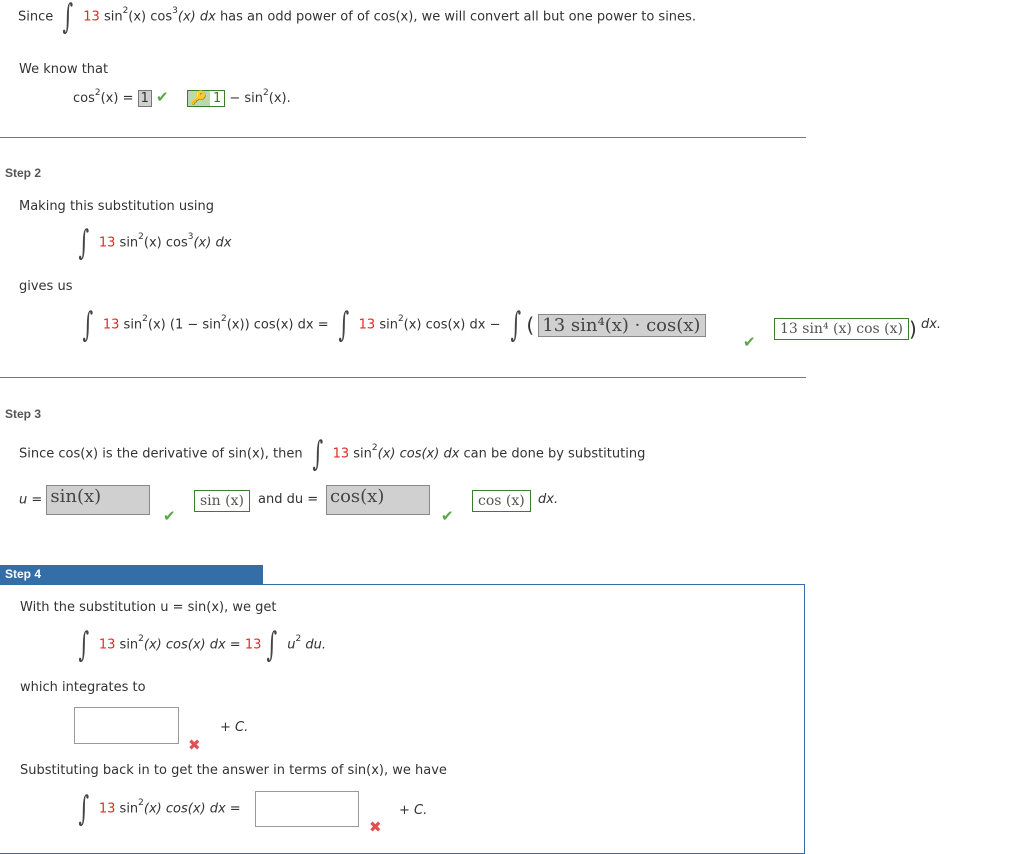  Describe the element at coordinates (222, 501) in the screenshot. I see `u-answer-box: sin (x)` at that location.